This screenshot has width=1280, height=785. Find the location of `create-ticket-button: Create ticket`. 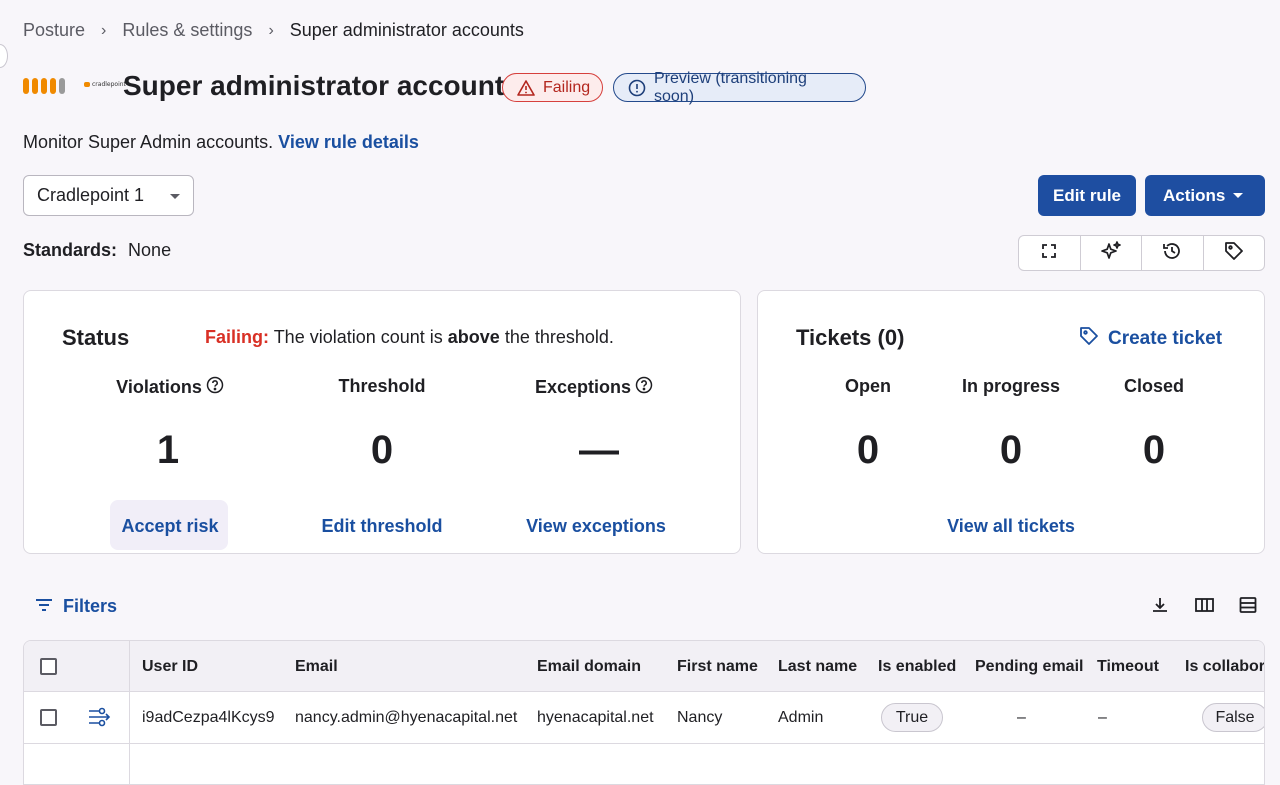

create-ticket-button: Create ticket is located at coordinates (1150, 339).